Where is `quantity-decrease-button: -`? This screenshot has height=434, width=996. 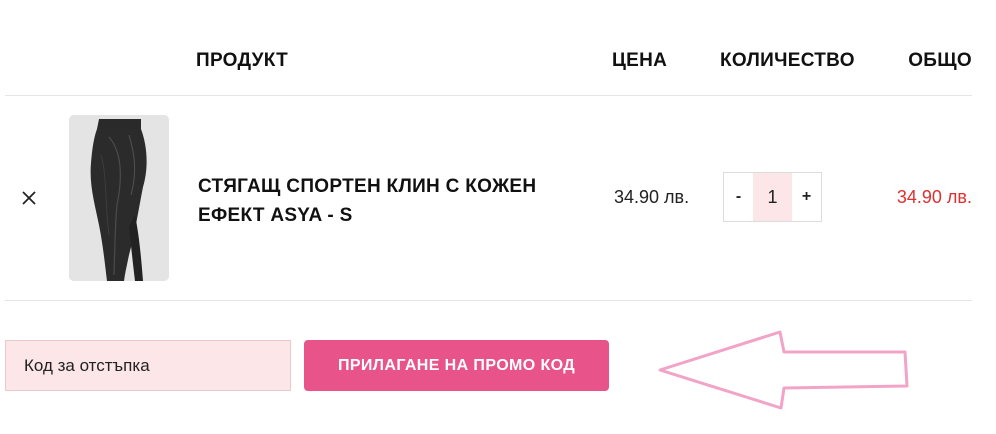
quantity-decrease-button: - is located at coordinates (738, 197).